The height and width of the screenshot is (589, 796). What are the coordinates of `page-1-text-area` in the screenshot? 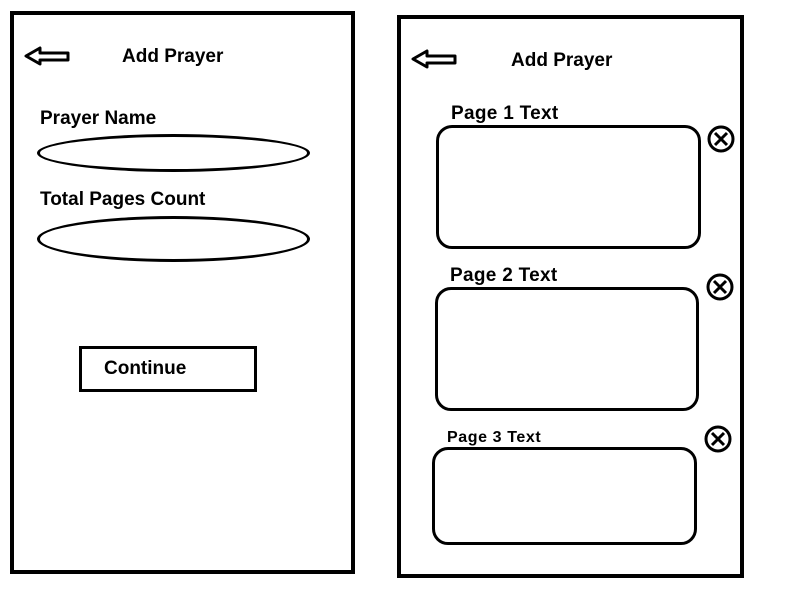 It's located at (568, 187).